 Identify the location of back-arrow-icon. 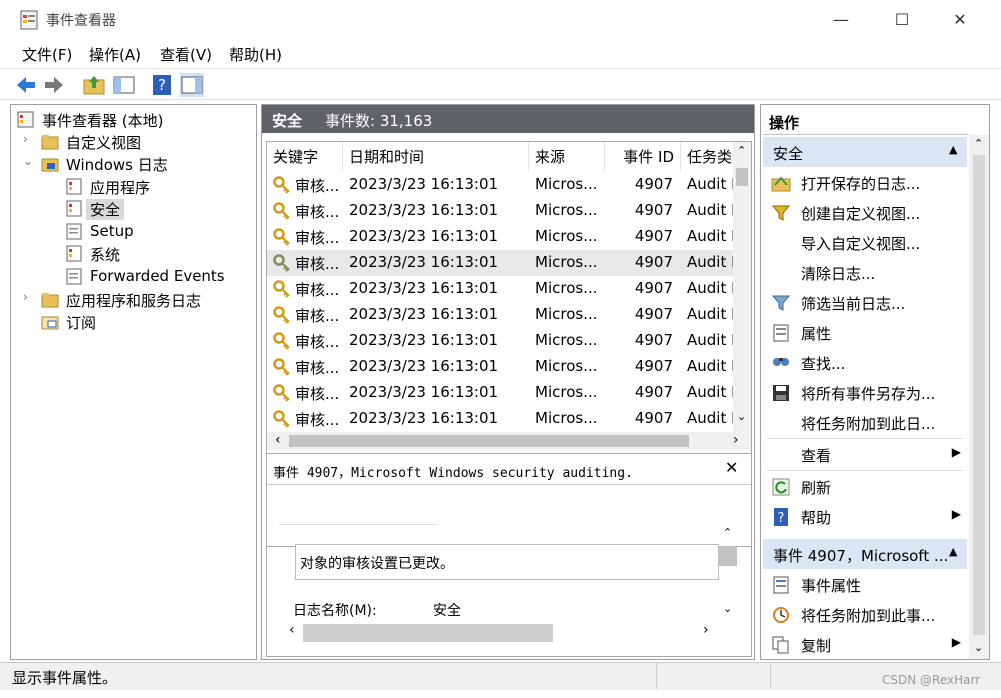
(26, 85).